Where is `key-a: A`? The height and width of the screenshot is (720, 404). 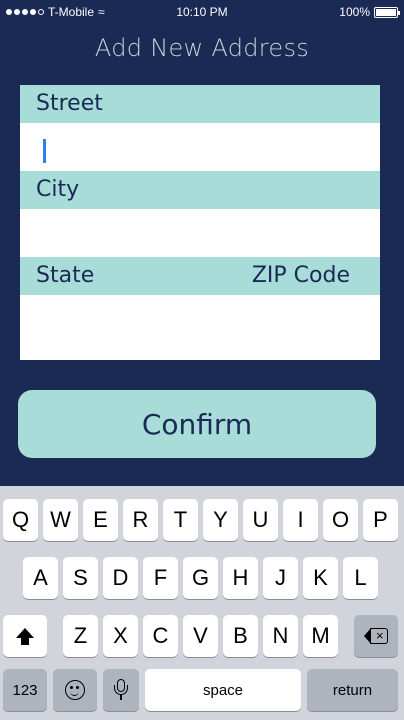
key-a: A is located at coordinates (40, 578).